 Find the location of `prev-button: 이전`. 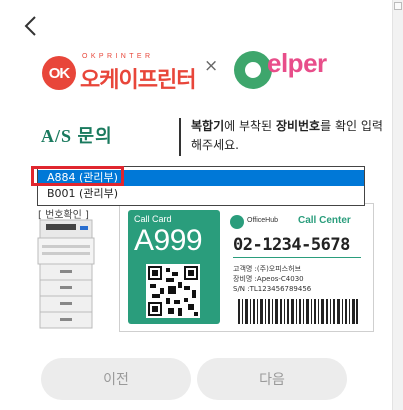

prev-button: 이전 is located at coordinates (116, 379).